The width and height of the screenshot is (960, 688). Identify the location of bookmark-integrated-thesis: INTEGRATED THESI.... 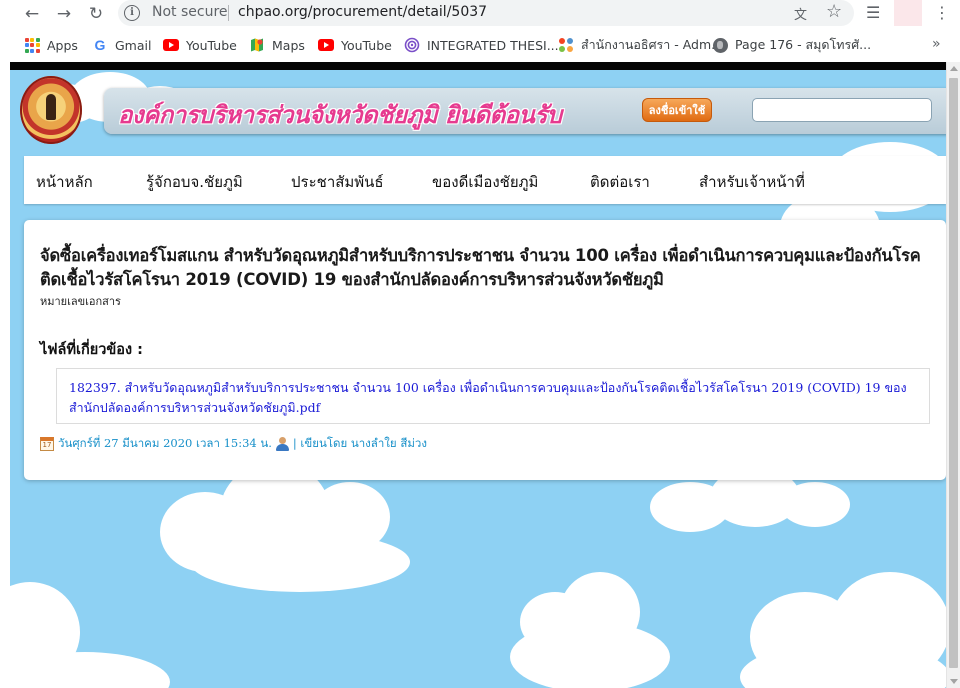
(481, 45).